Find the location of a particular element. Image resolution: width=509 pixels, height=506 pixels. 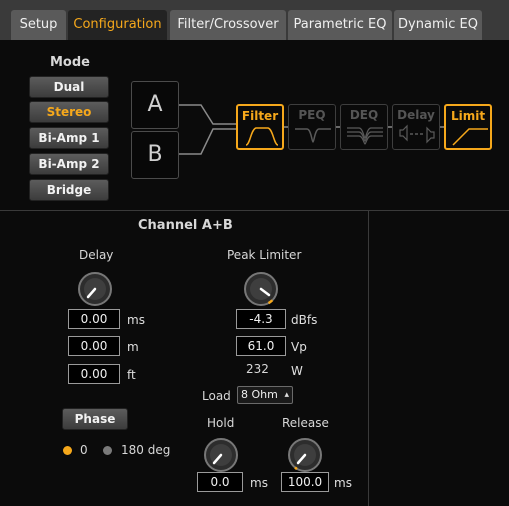

load-select-value: 8 Ohm is located at coordinates (259, 394).